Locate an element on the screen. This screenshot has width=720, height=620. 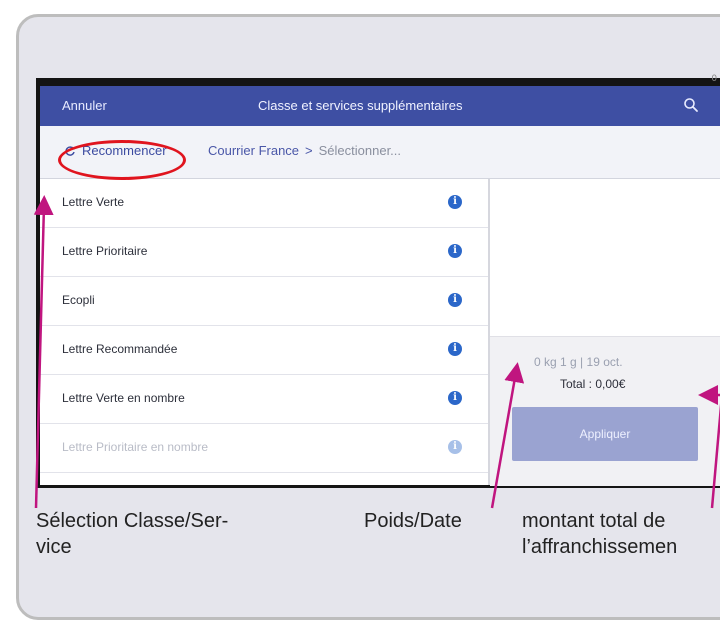
list-item-lettre-verte-en-nombre: Lettre Verte en nombre i is located at coordinates (264, 399).